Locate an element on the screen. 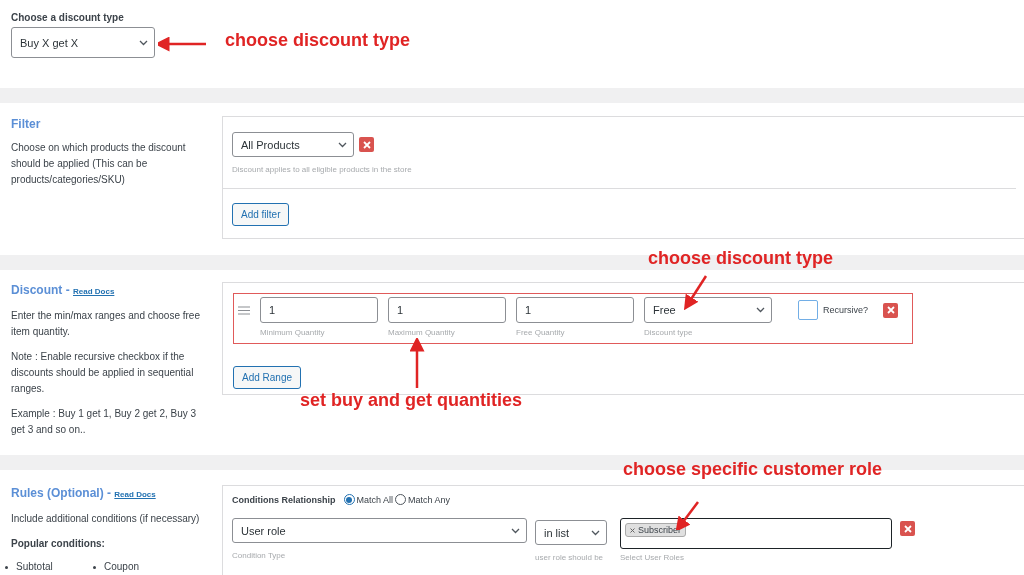  annotation-arrow is located at coordinates (183, 44).